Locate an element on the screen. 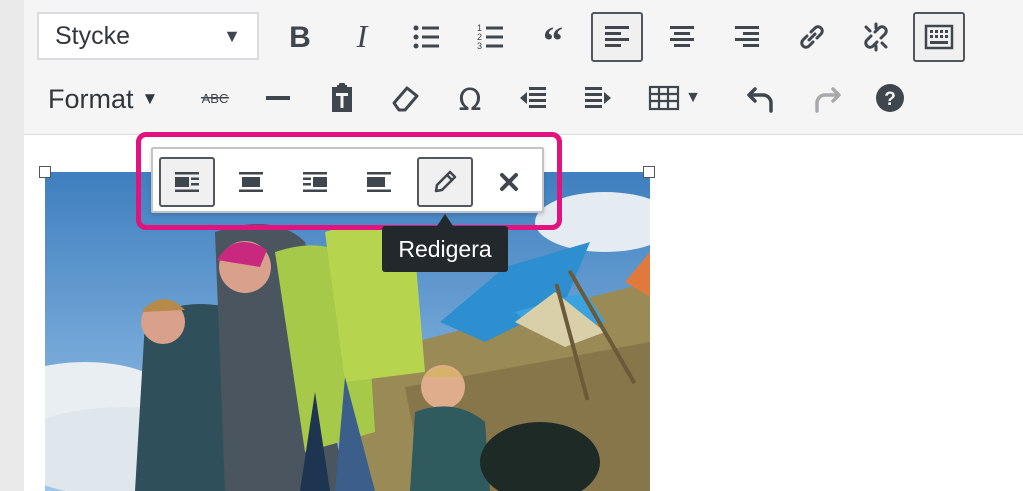 Image resolution: width=1023 pixels, height=491 pixels. svg-text: B is located at coordinates (300, 37).